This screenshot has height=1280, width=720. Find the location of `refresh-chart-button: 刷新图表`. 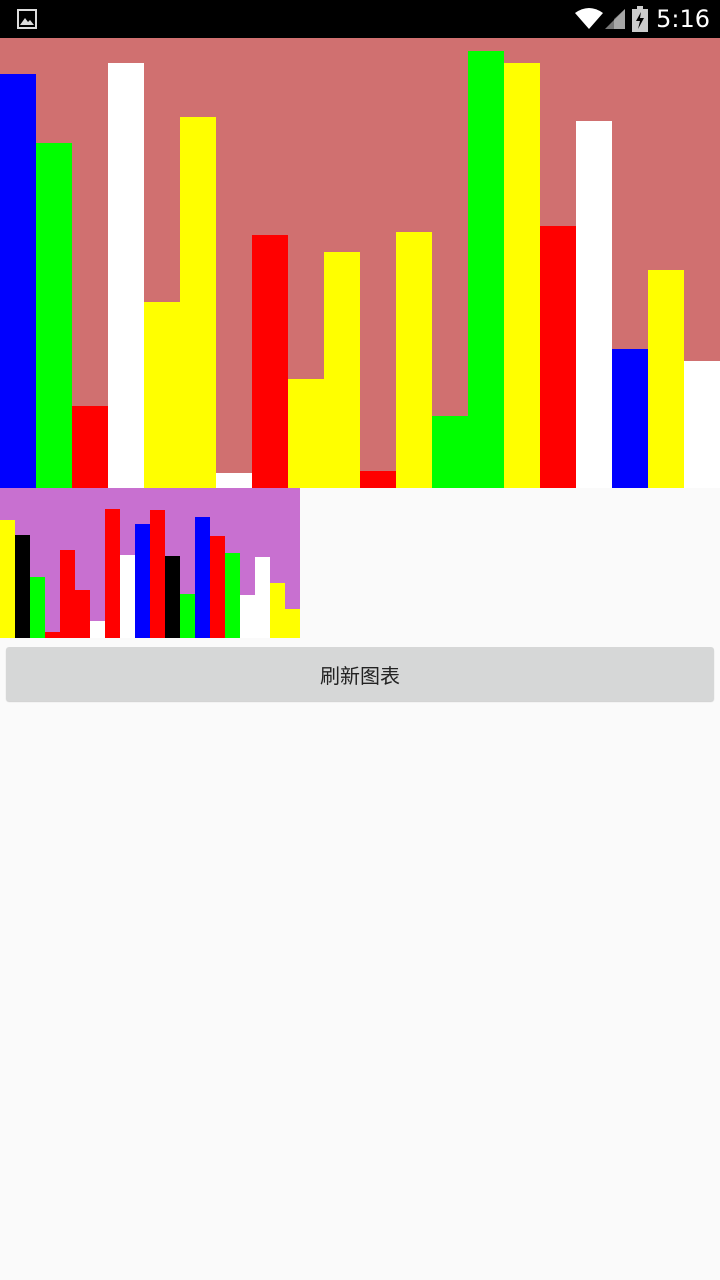

refresh-chart-button: 刷新图表 is located at coordinates (360, 674).